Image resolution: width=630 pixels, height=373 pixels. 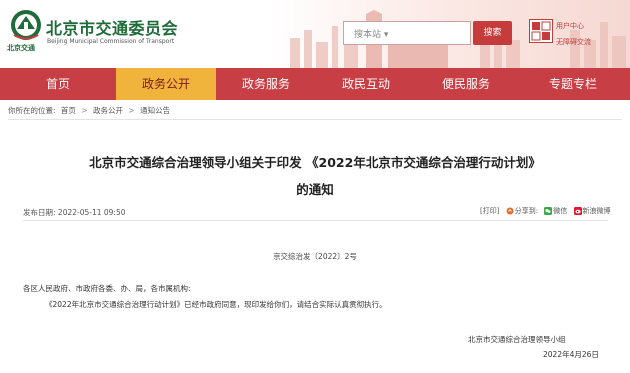 I want to click on breadcrumb-divider, so click(x=315, y=119).